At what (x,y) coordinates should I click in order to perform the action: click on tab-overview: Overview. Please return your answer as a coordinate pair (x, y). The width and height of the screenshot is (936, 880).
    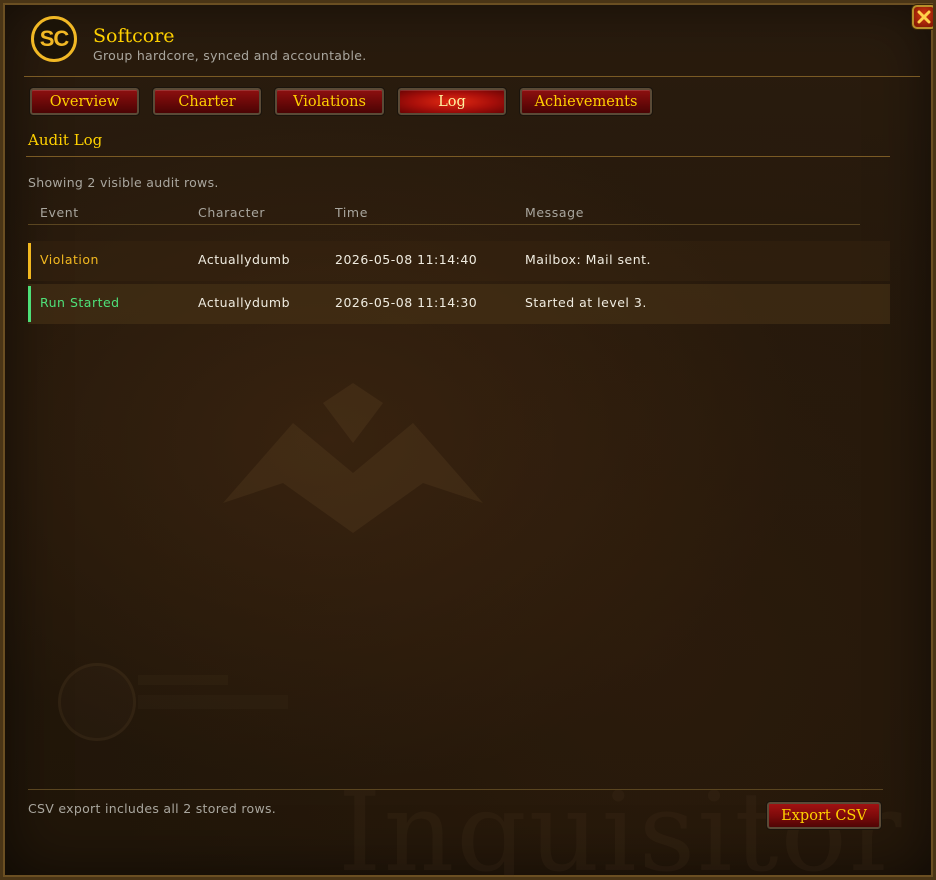
    Looking at the image, I should click on (84, 101).